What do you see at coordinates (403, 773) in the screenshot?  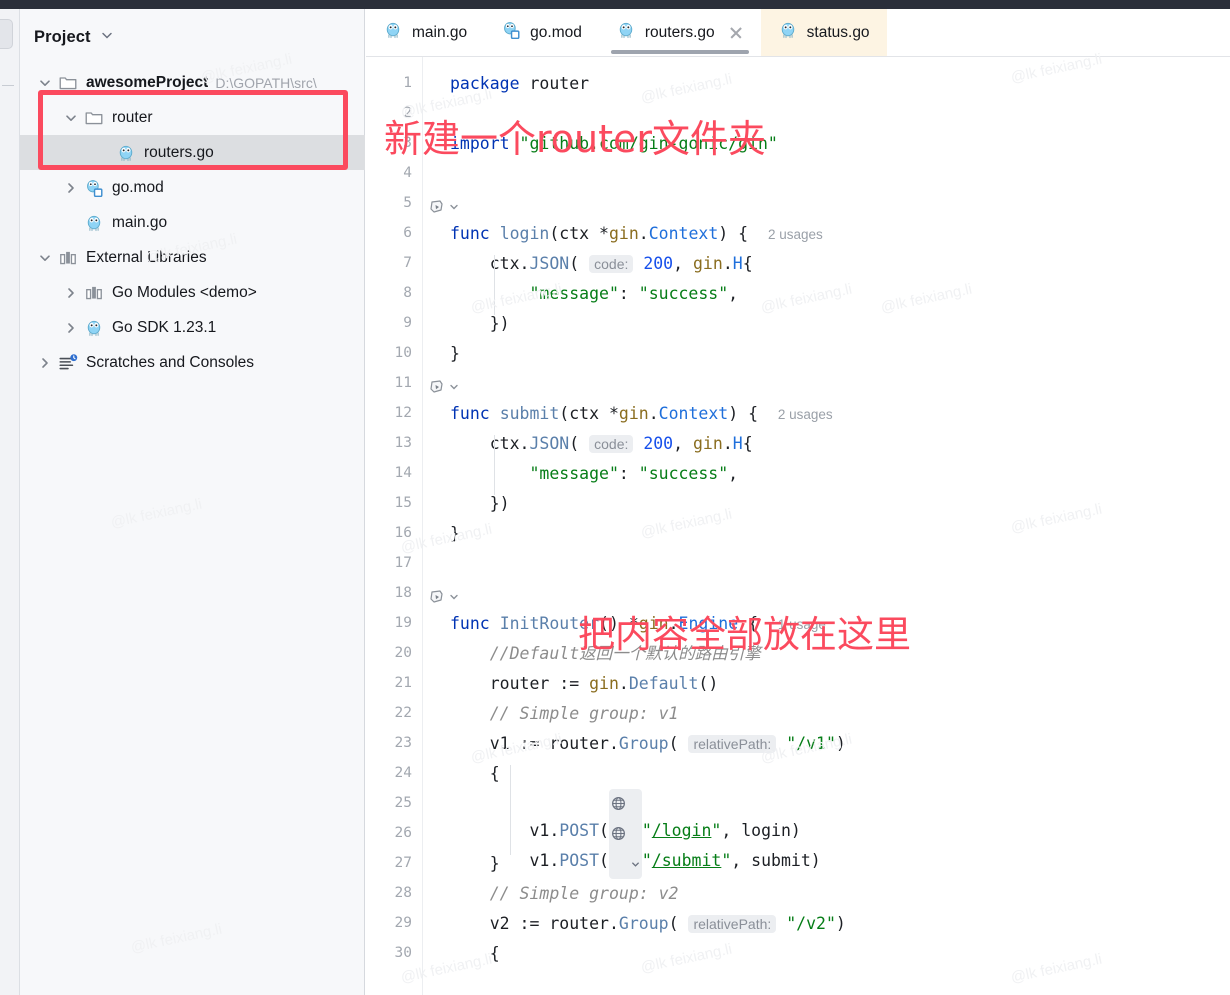 I see `line-number: 24` at bounding box center [403, 773].